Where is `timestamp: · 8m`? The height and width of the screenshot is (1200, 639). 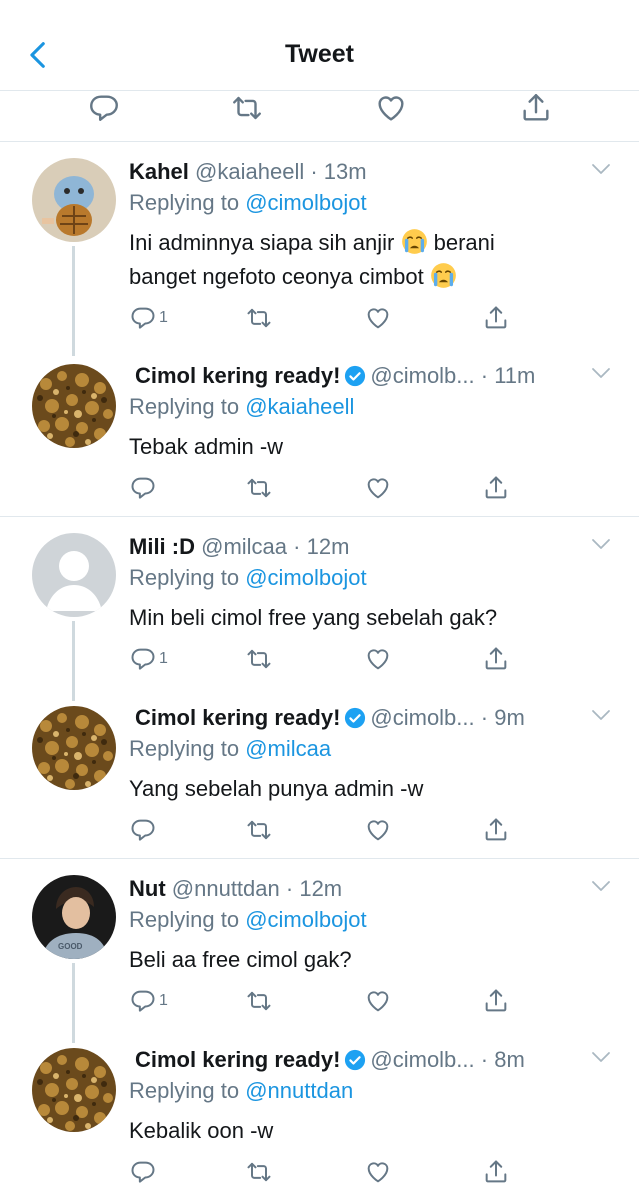 timestamp: · 8m is located at coordinates (503, 1059).